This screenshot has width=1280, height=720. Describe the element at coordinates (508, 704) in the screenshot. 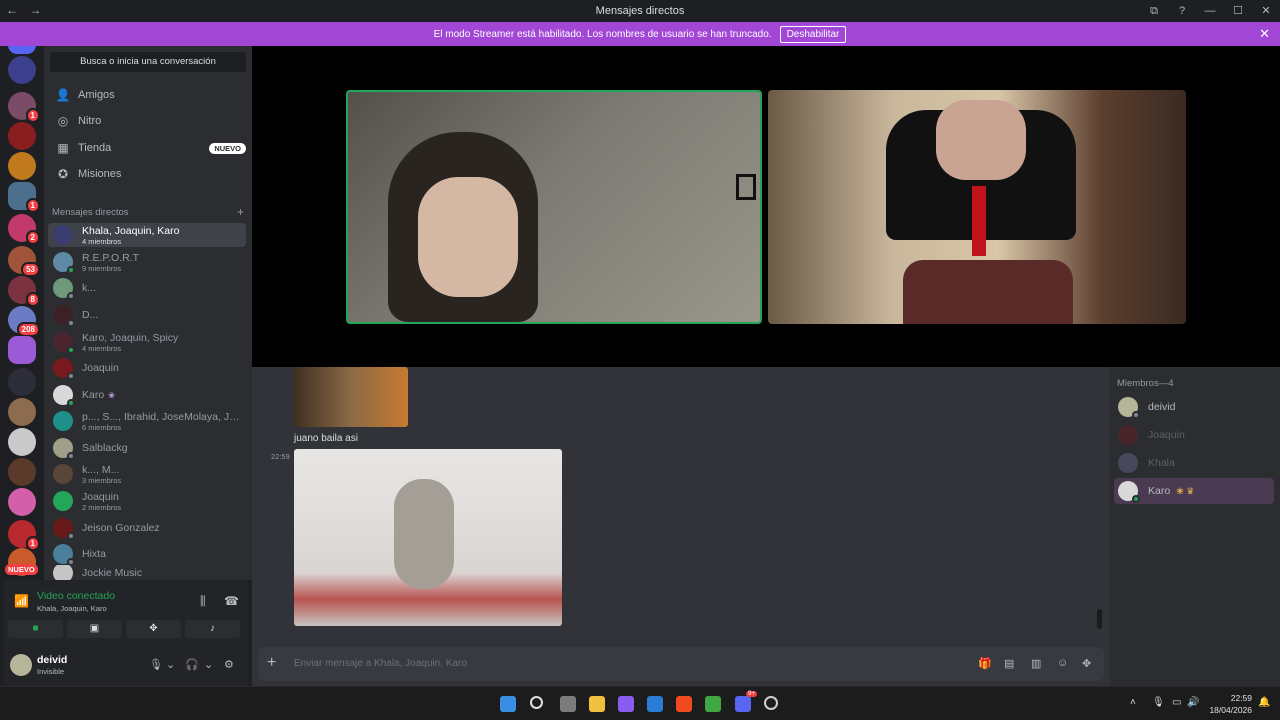

I see `windows-start-icon` at that location.